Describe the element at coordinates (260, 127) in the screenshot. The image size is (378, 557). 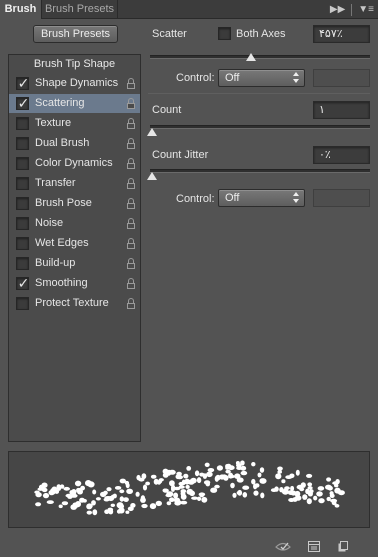
I see `count-slider-track` at that location.